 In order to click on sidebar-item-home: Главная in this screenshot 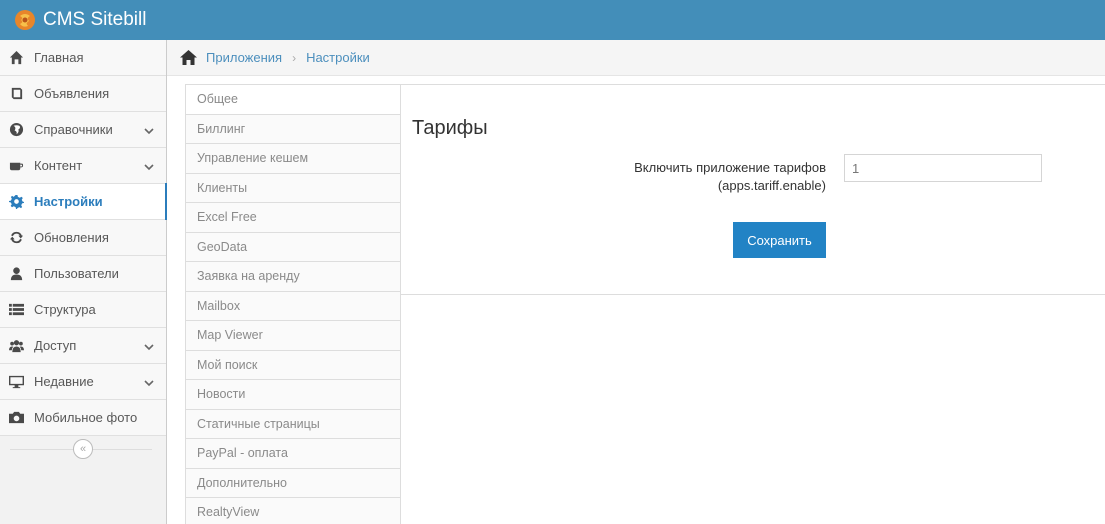, I will do `click(83, 58)`.